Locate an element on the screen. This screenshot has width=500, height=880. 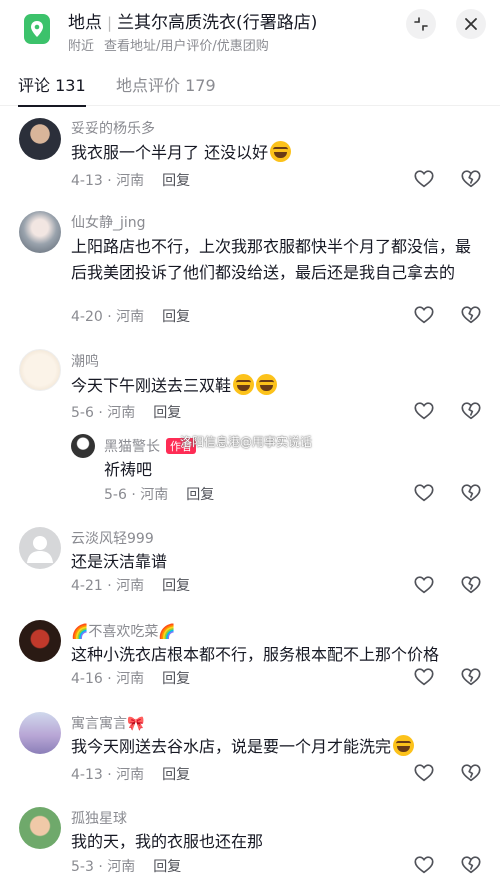
comment-meta: 4-16 · 河南 回复 is located at coordinates (130, 678).